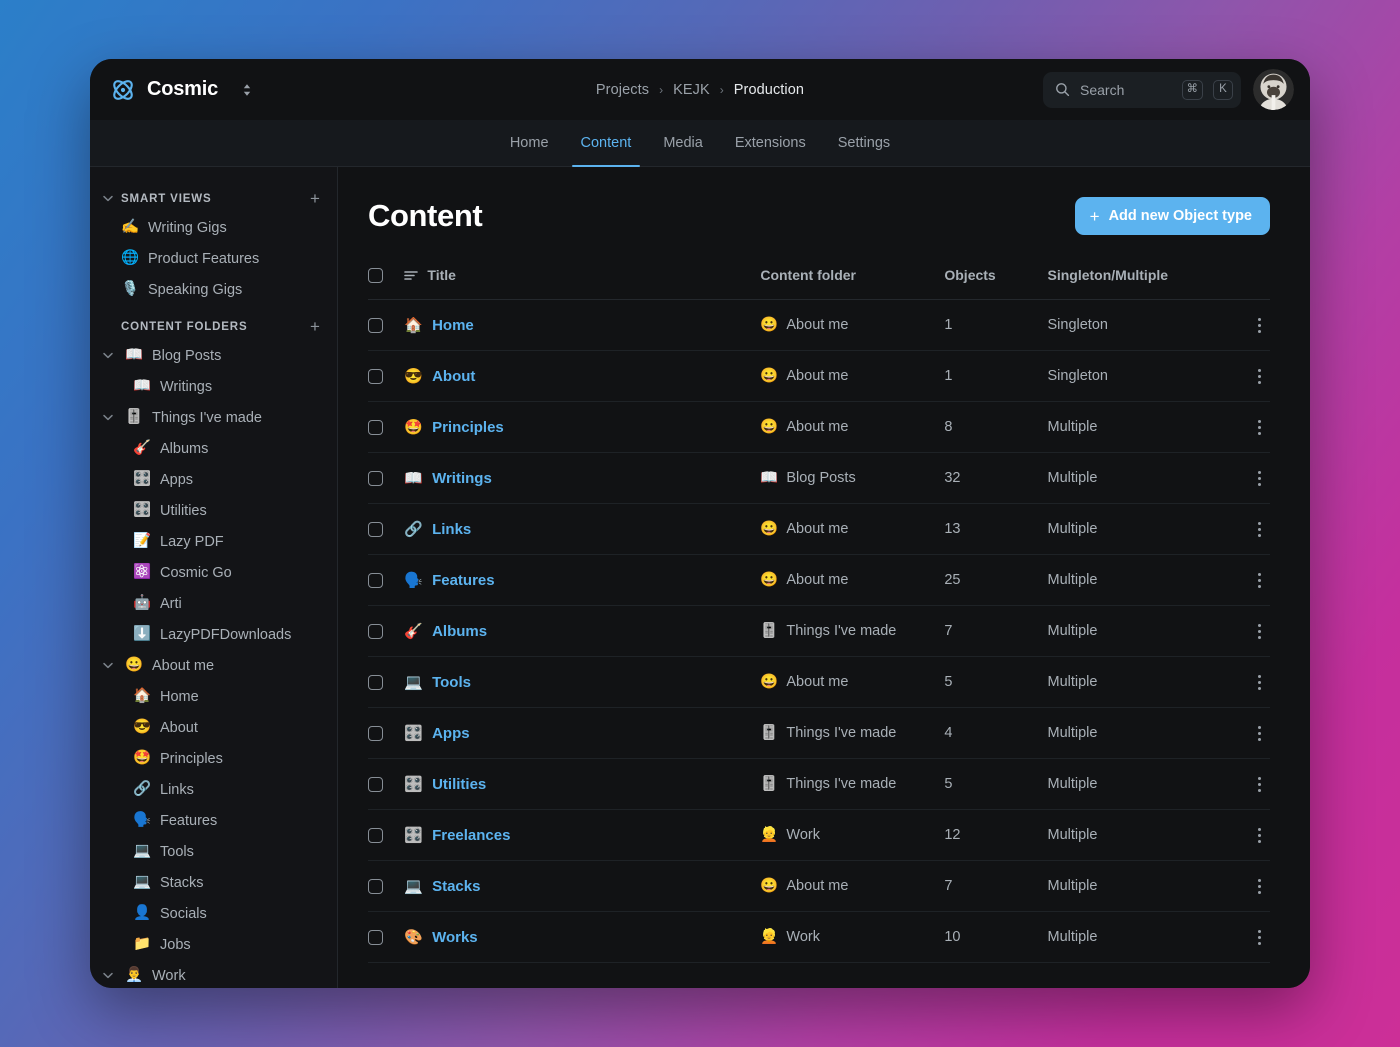 This screenshot has width=1400, height=1047. What do you see at coordinates (1172, 216) in the screenshot?
I see `add-new-object-type-button: + Add new Object type` at bounding box center [1172, 216].